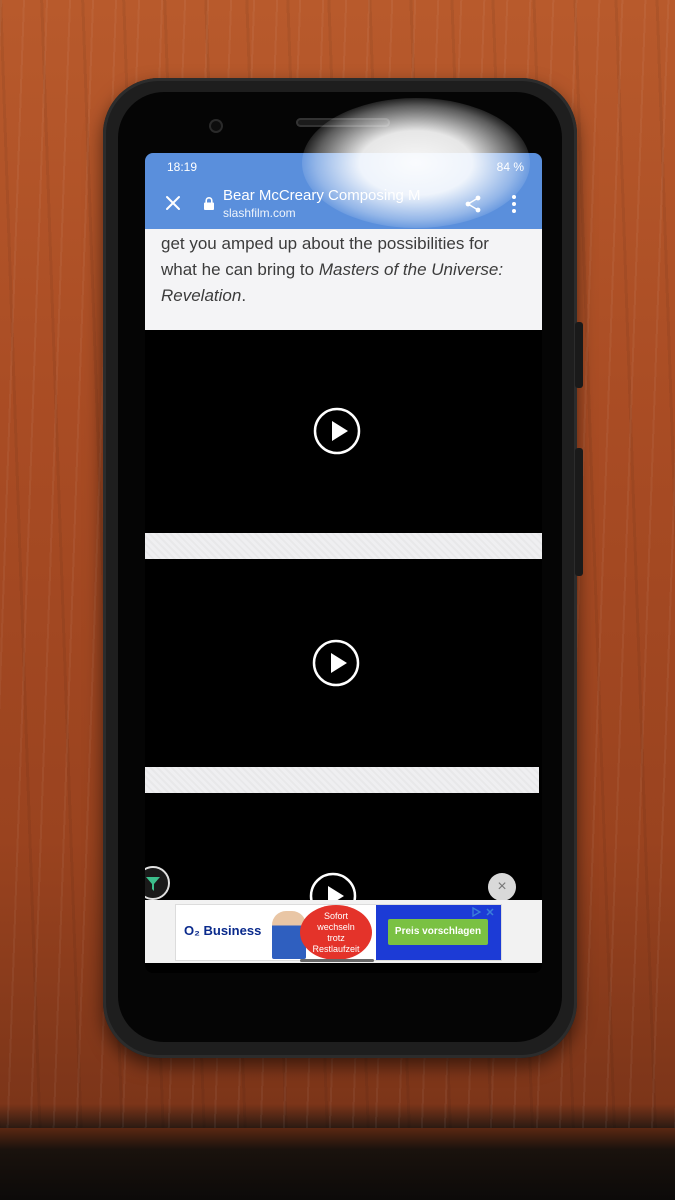 This screenshot has height=1200, width=675. I want to click on table-edge, so click(337, 1164).